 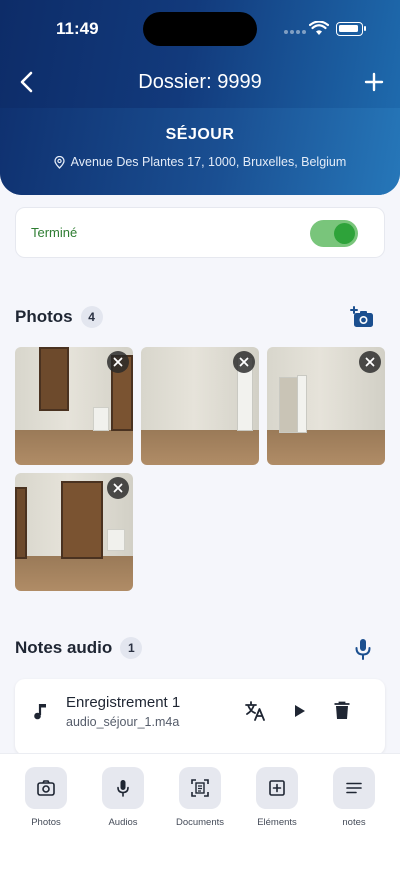 I want to click on battery-icon, so click(x=351, y=29).